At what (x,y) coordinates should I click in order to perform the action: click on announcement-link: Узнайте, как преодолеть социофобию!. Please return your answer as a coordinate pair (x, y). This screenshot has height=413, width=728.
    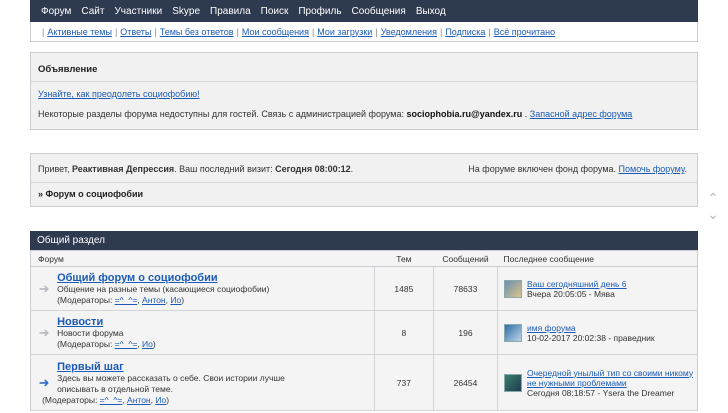
    Looking at the image, I should click on (119, 94).